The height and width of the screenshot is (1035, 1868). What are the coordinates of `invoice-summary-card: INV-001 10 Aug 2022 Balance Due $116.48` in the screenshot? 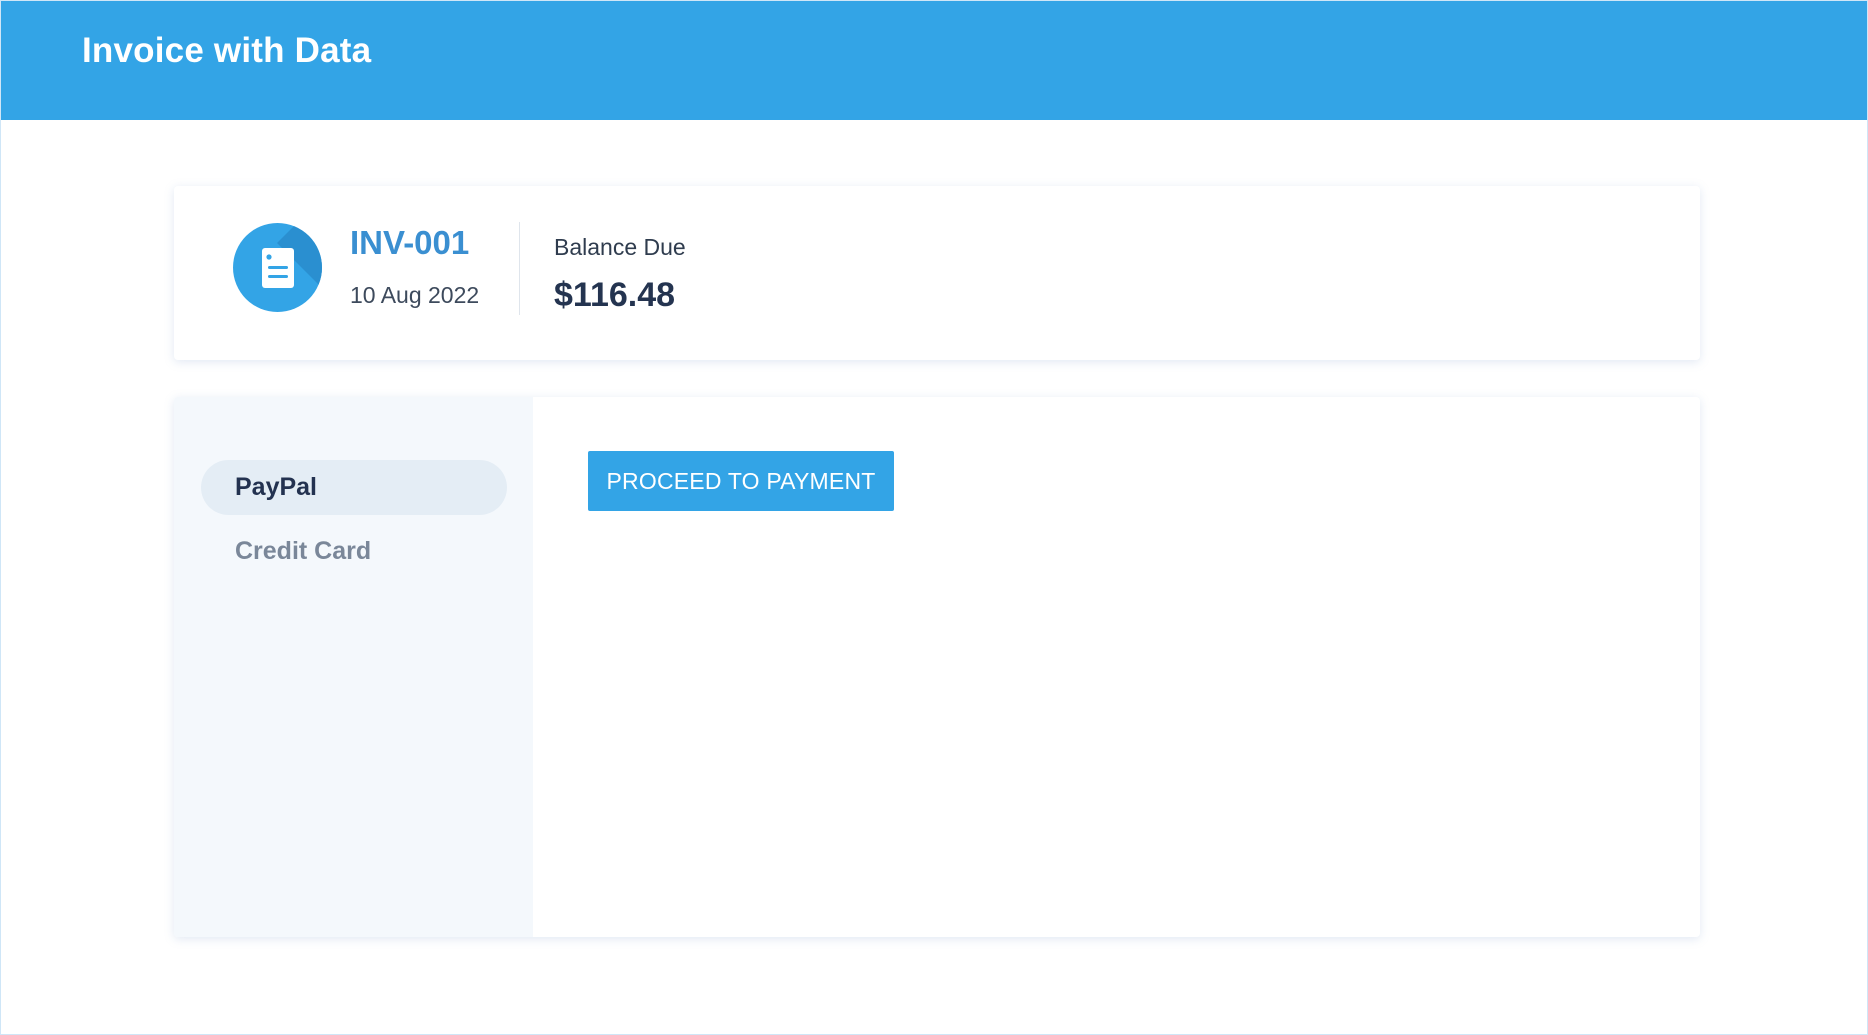 It's located at (937, 273).